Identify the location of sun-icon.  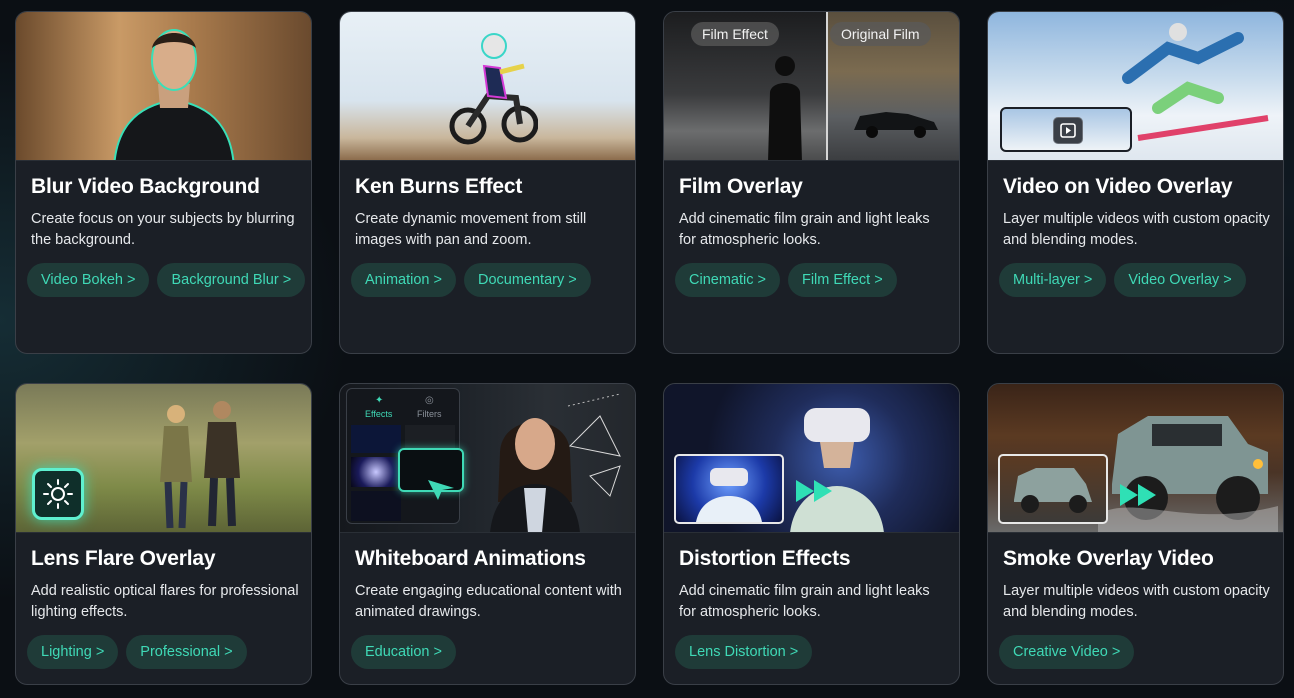
(58, 494).